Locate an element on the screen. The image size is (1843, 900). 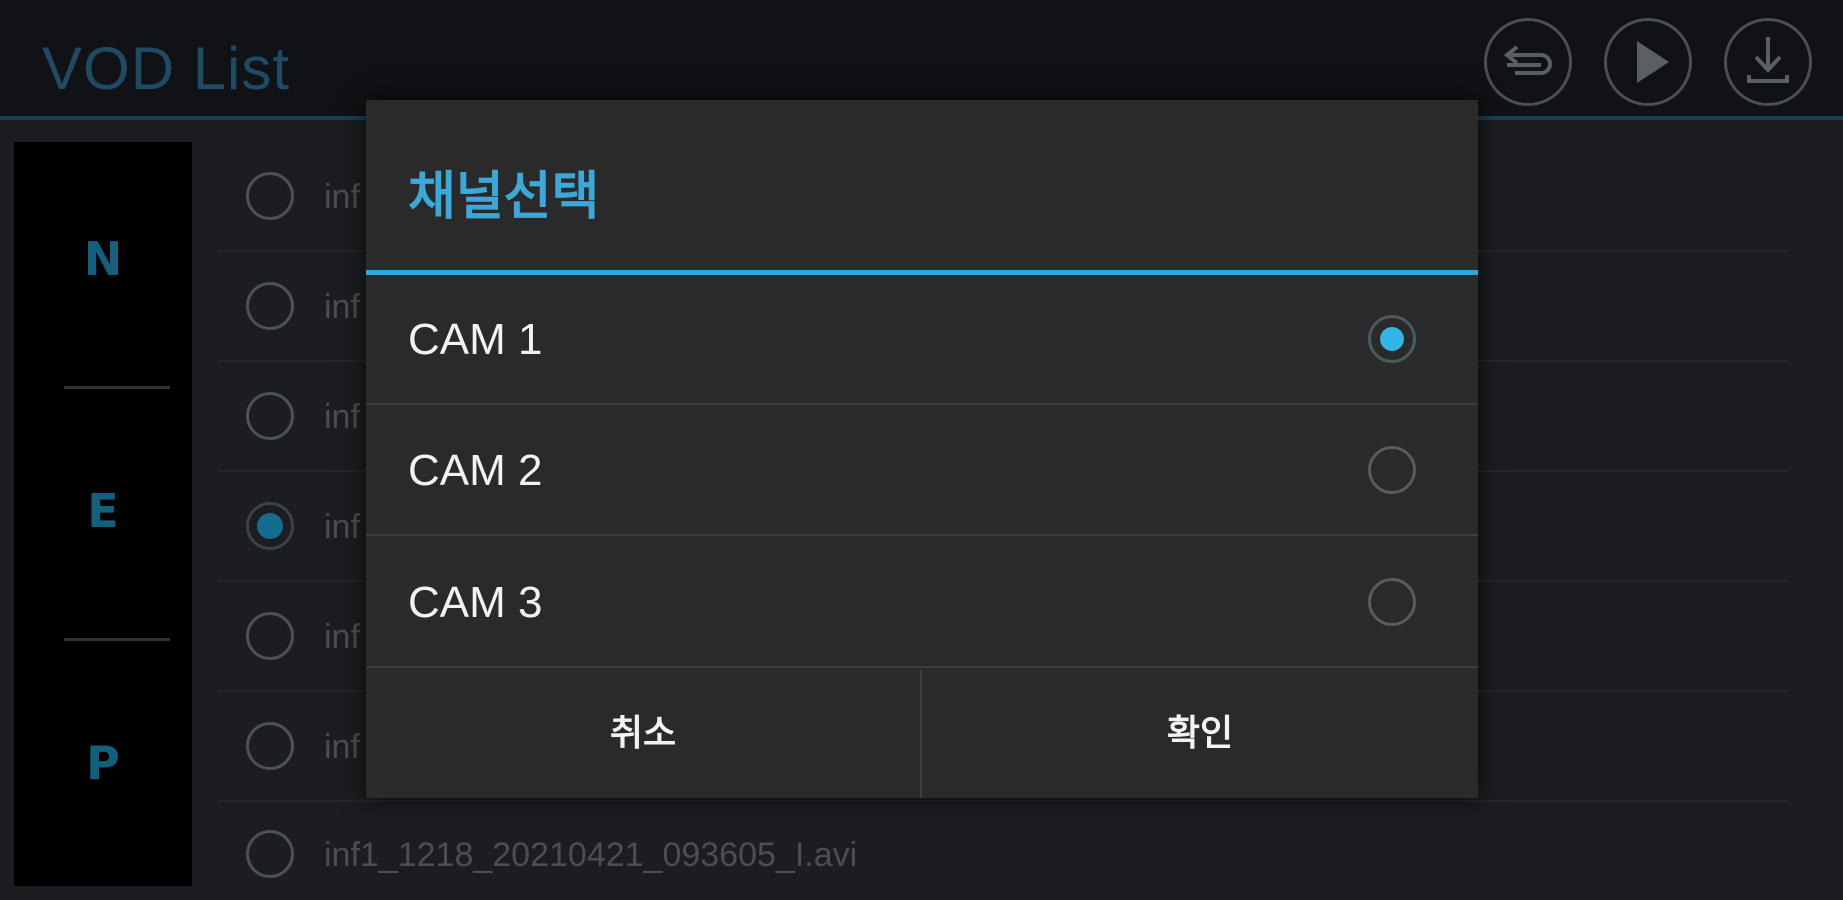
sidebar-item-parking: P is located at coordinates (103, 763).